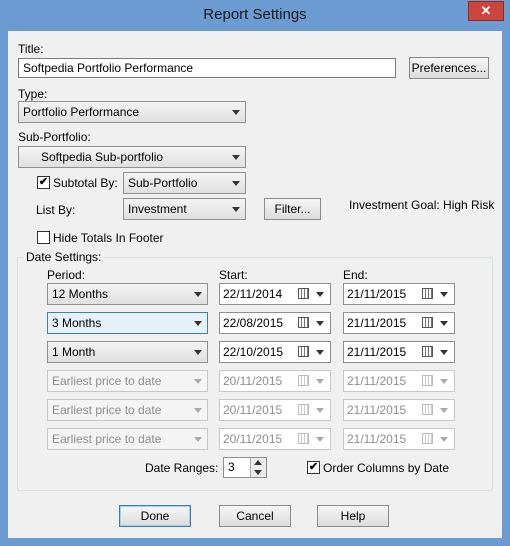 The image size is (510, 546). I want to click on start-date-1: 22/11/2014, so click(275, 294).